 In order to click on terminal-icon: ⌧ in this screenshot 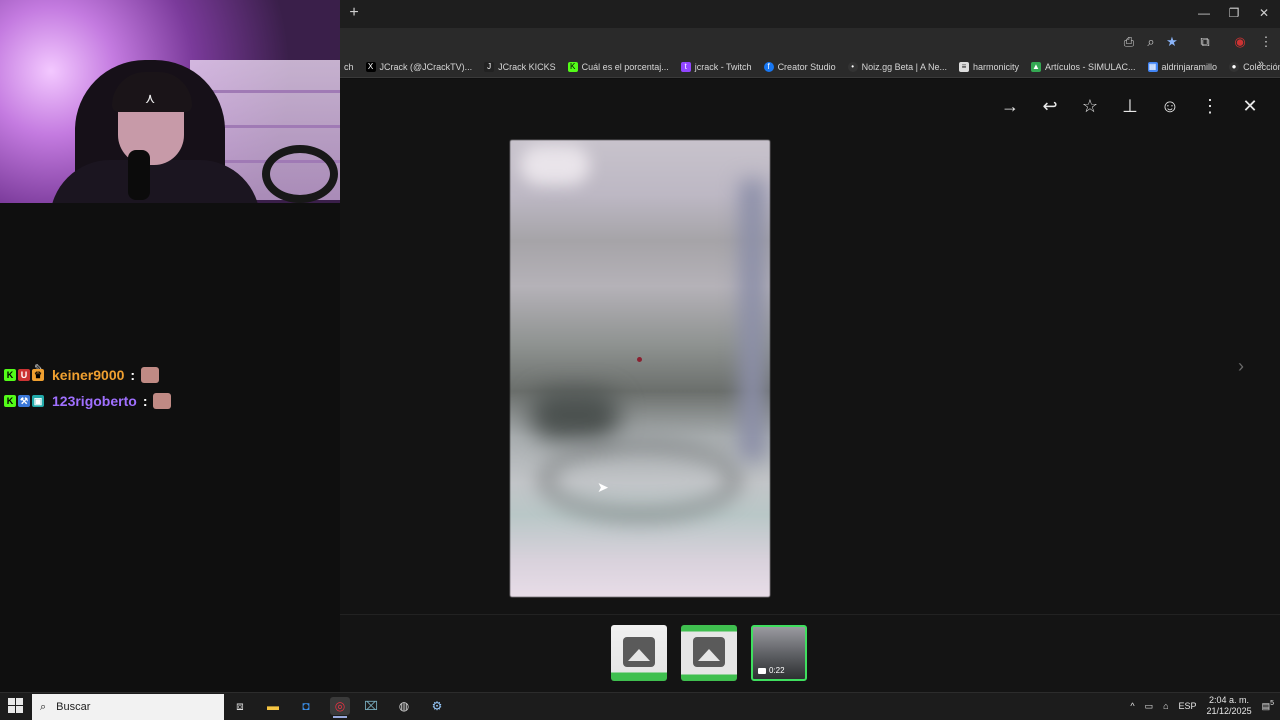, I will do `click(371, 706)`.